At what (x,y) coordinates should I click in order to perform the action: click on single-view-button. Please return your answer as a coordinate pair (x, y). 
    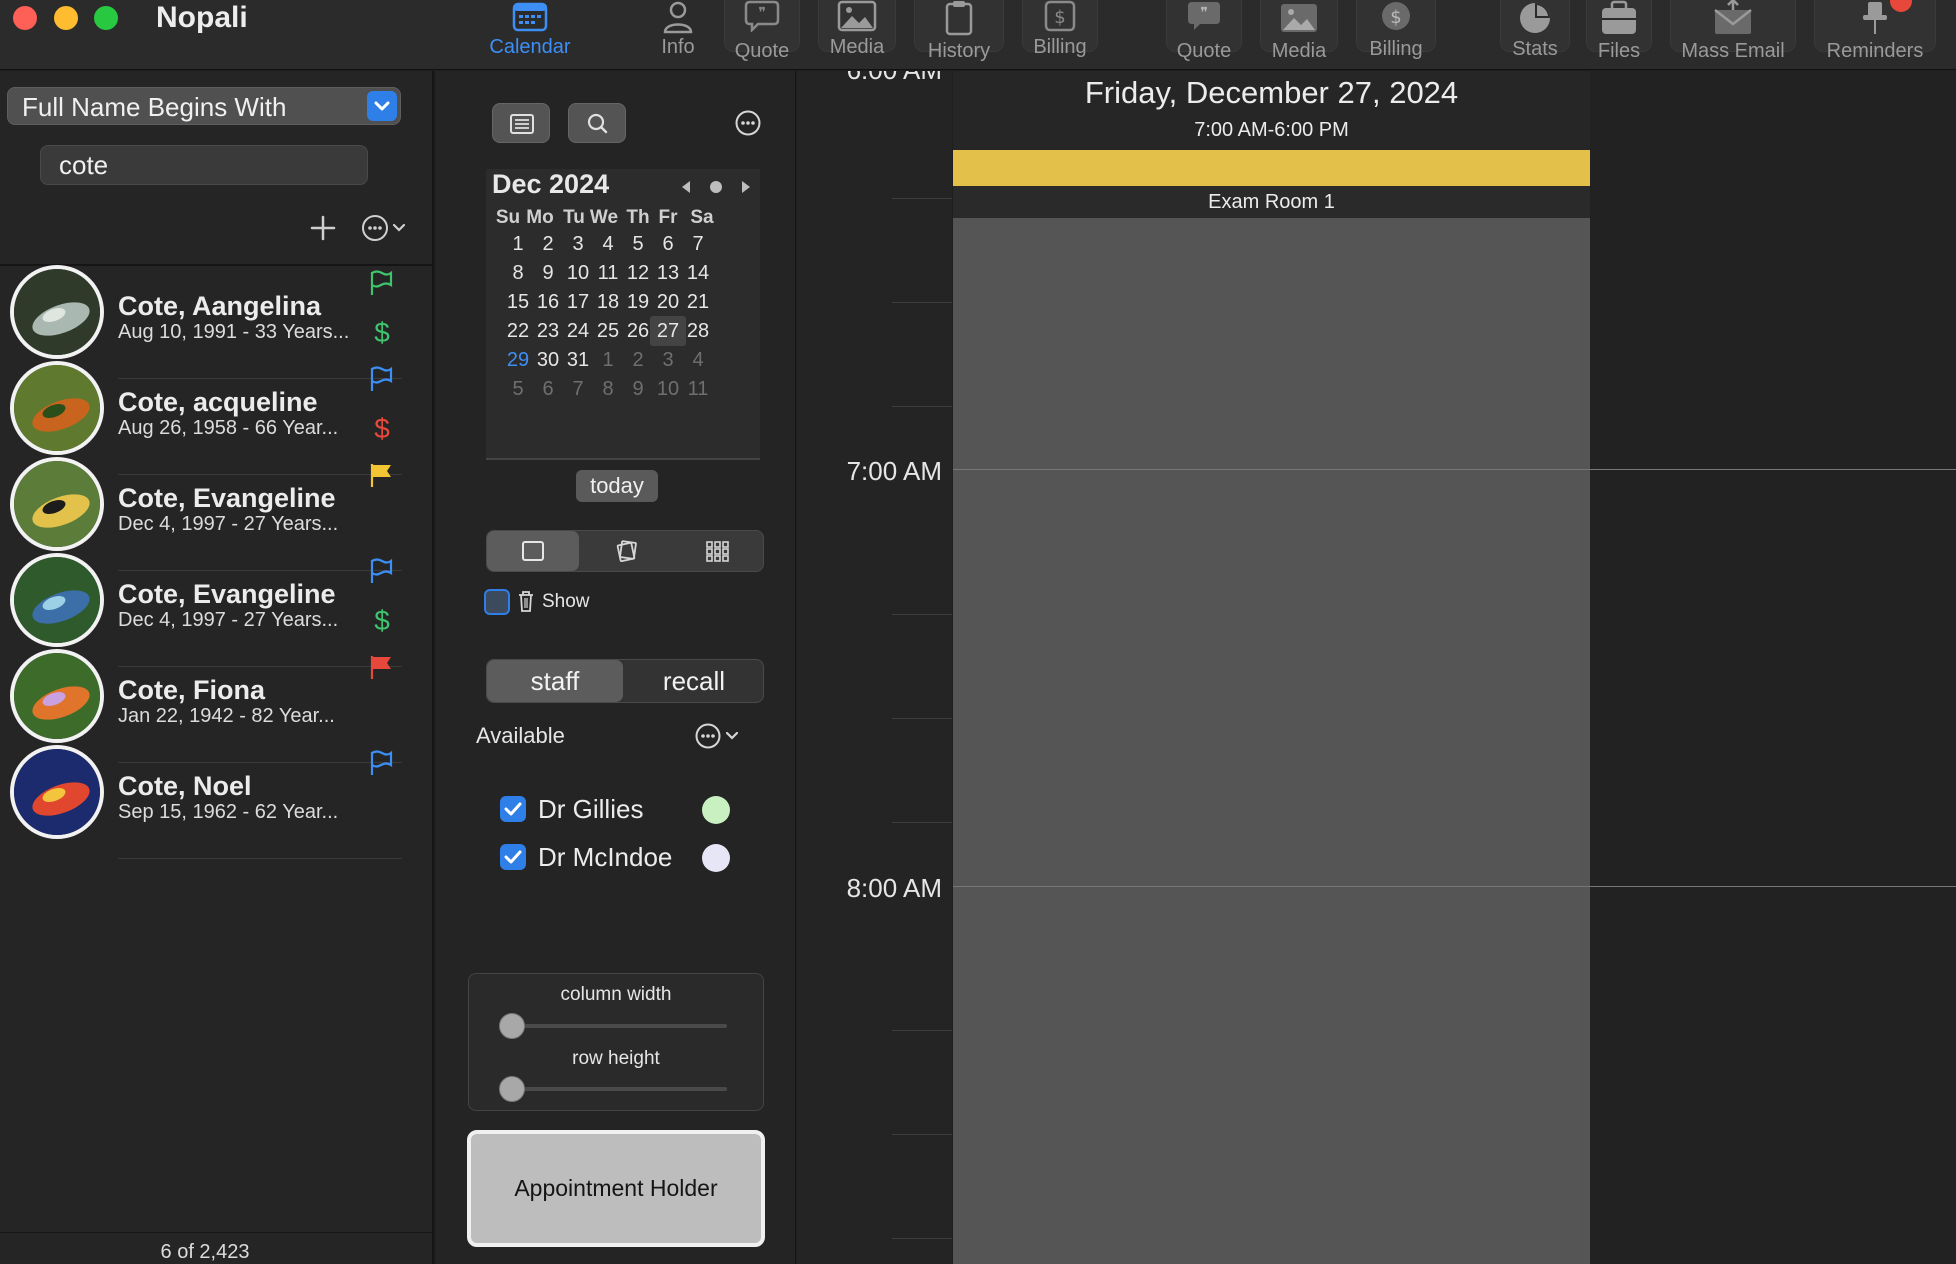
    Looking at the image, I should click on (533, 551).